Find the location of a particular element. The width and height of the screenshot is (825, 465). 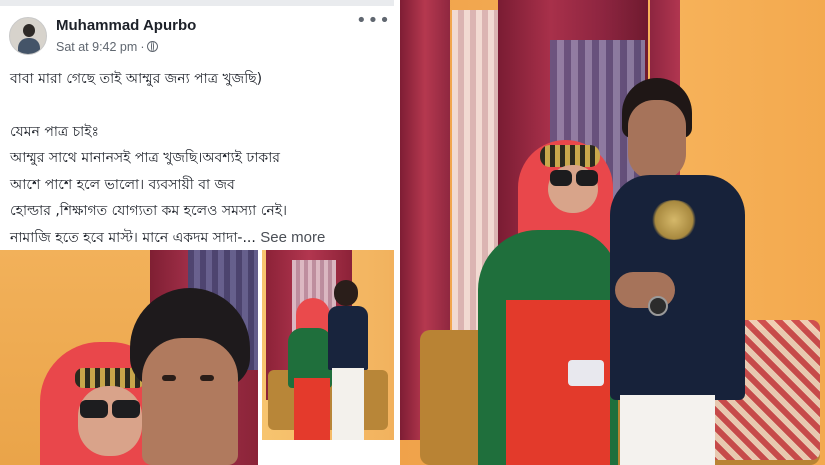

author-avatar is located at coordinates (28, 36).